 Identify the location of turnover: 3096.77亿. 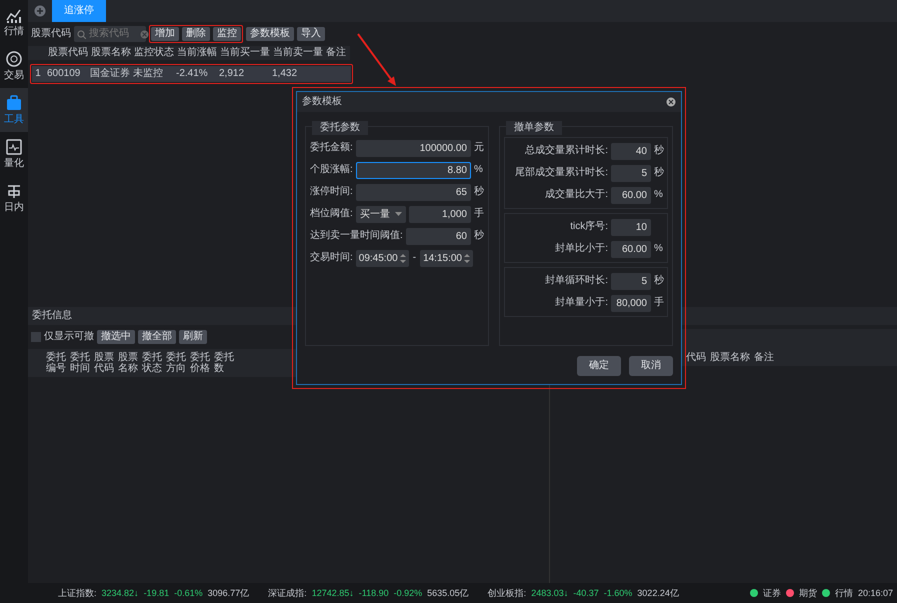
(229, 593).